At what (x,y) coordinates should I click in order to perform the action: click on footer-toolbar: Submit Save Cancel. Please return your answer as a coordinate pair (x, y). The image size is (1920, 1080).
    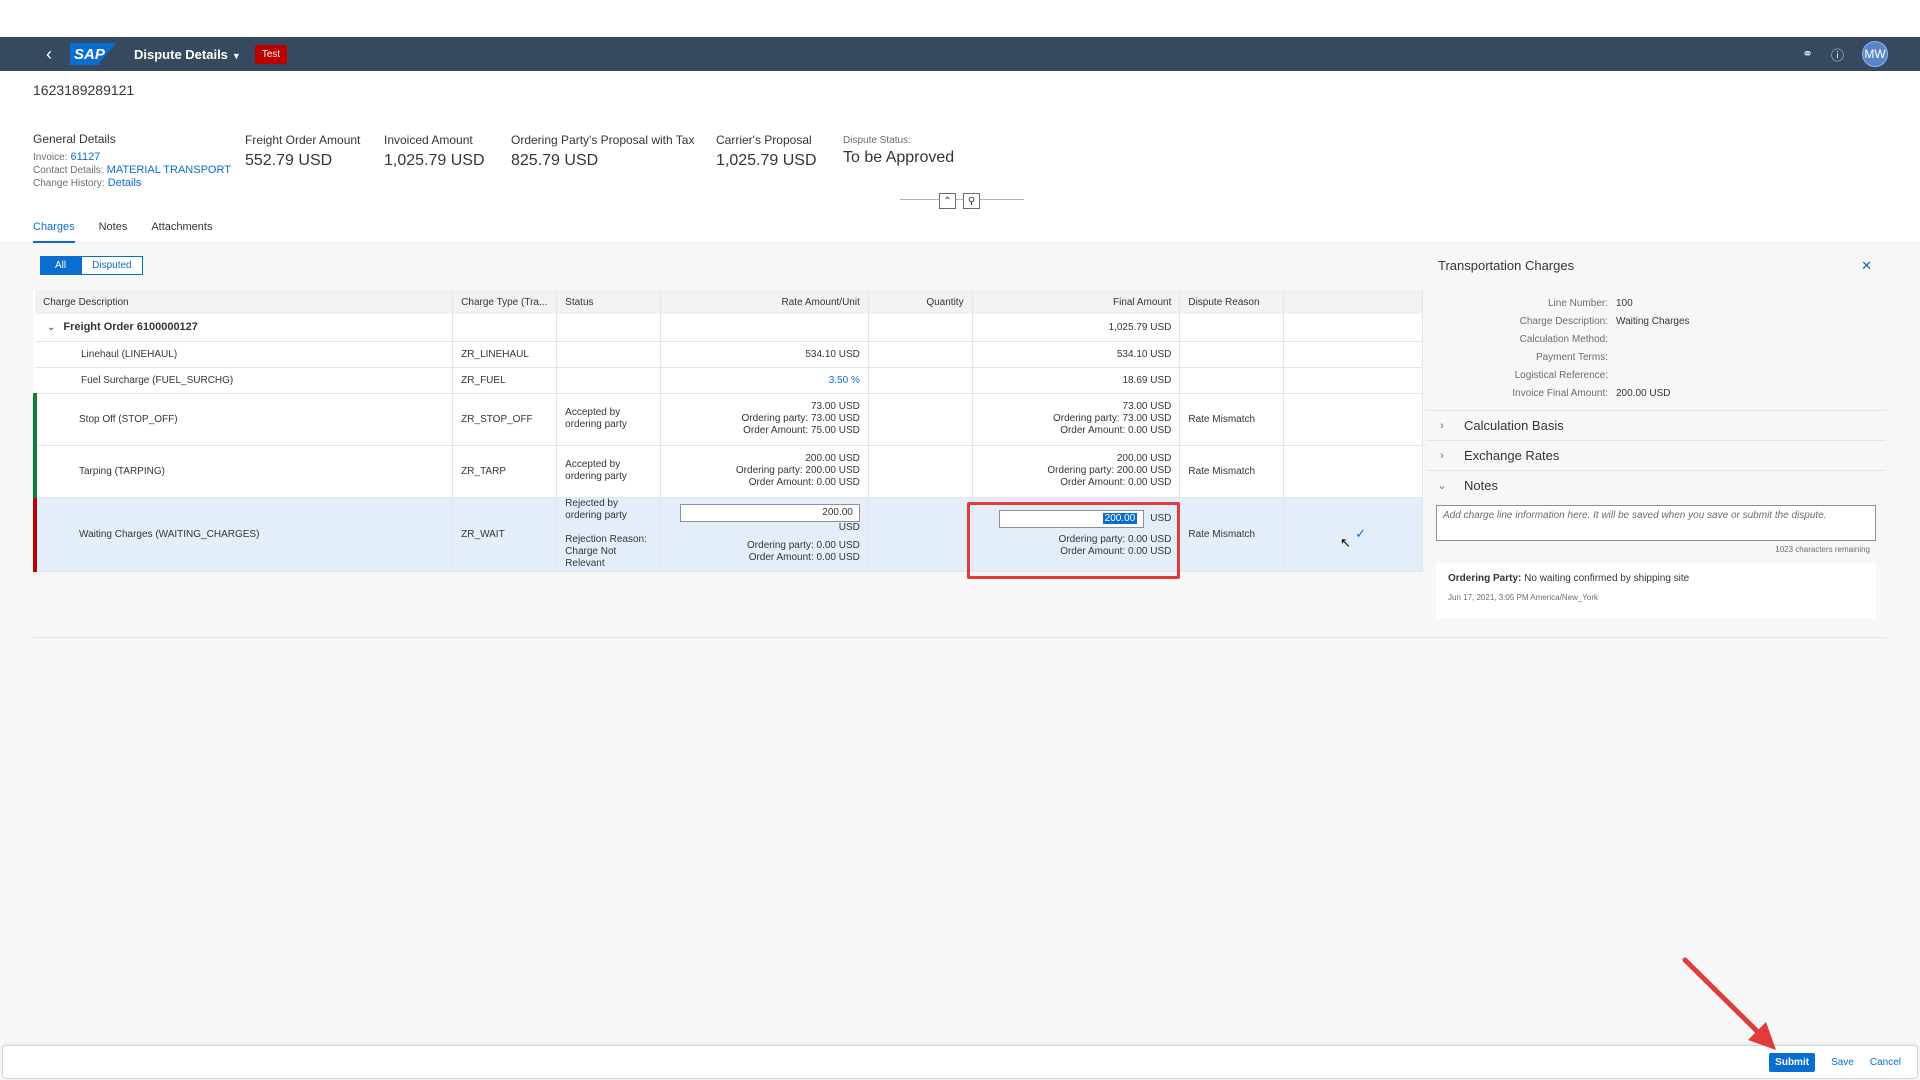
    Looking at the image, I should click on (960, 1062).